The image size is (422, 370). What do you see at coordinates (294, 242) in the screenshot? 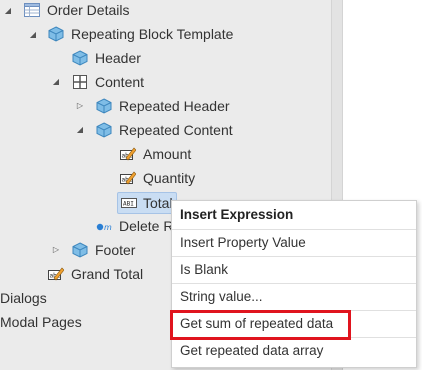
I see `menu-item-insert-property-value: Insert Property Value` at bounding box center [294, 242].